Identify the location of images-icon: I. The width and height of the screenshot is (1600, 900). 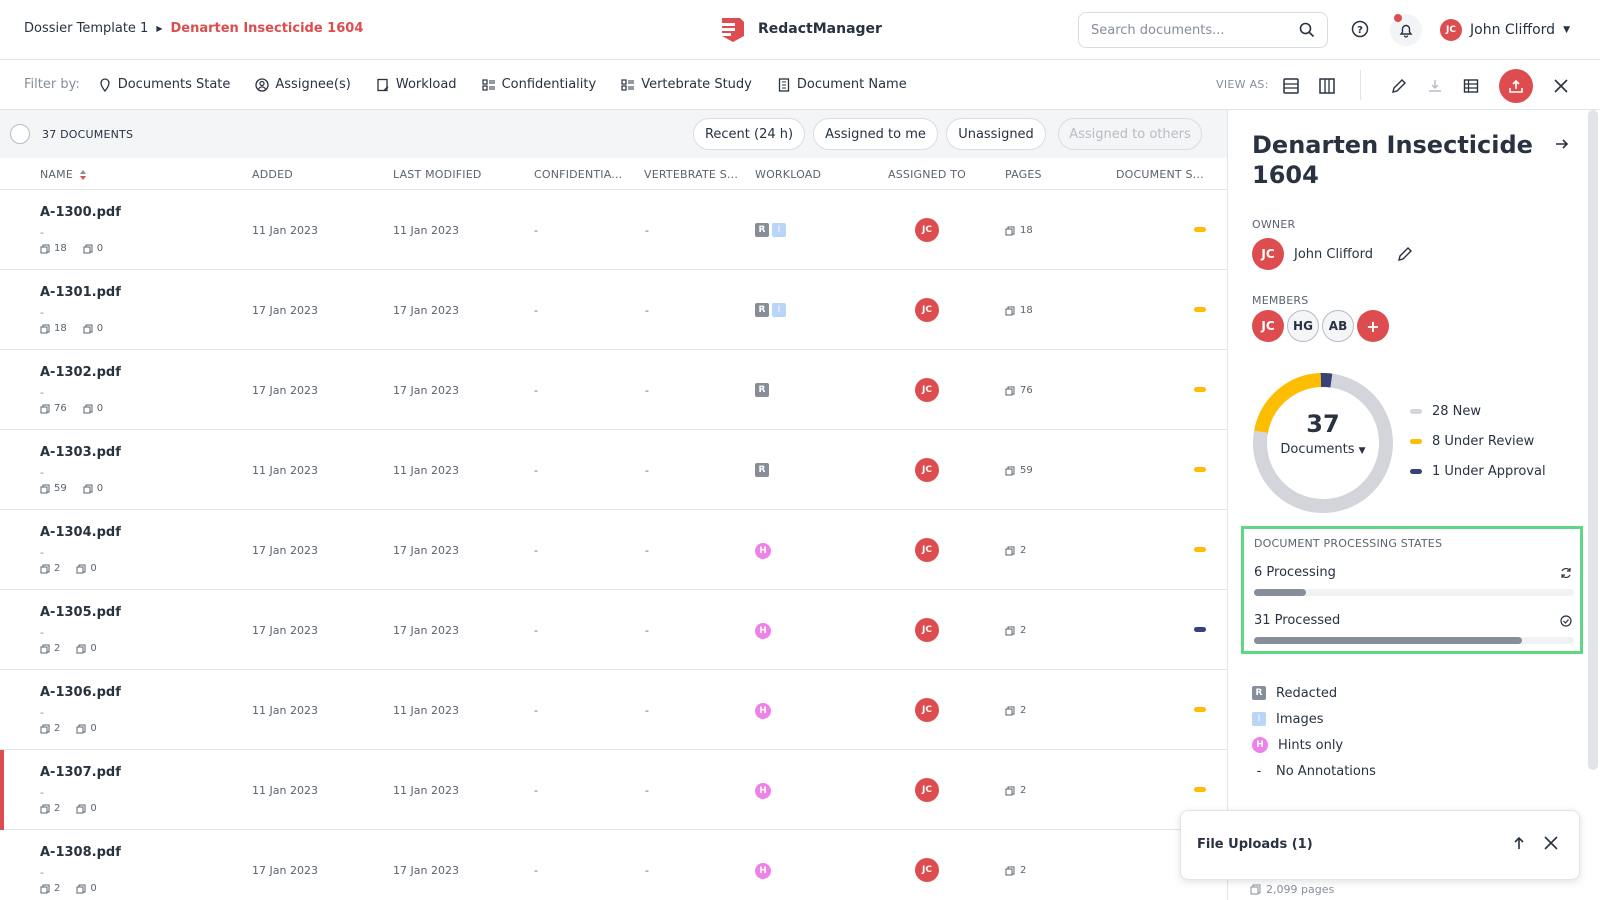
(779, 310).